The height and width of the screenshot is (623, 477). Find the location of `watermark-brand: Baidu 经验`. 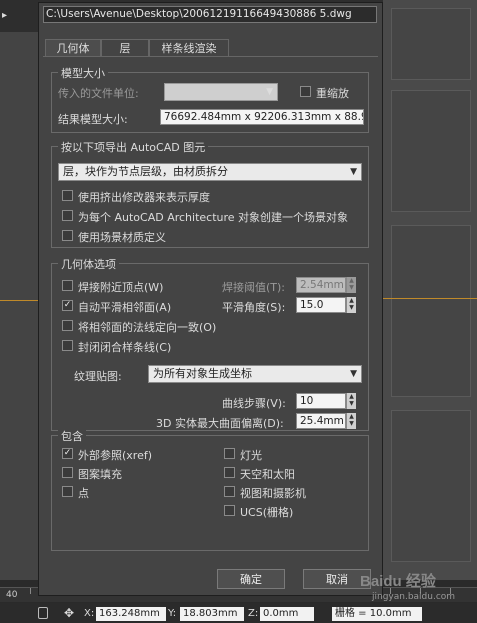

watermark-brand: Baidu 经验 is located at coordinates (398, 581).